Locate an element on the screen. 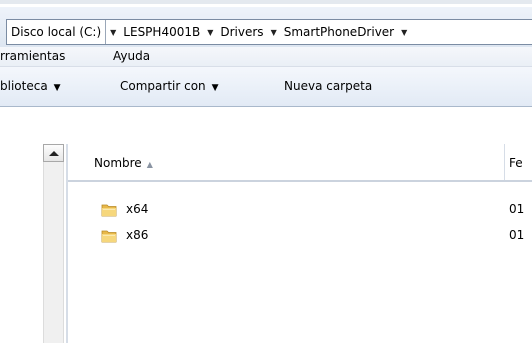 The width and height of the screenshot is (532, 343). file-row-x86: x86 01 is located at coordinates (300, 236).